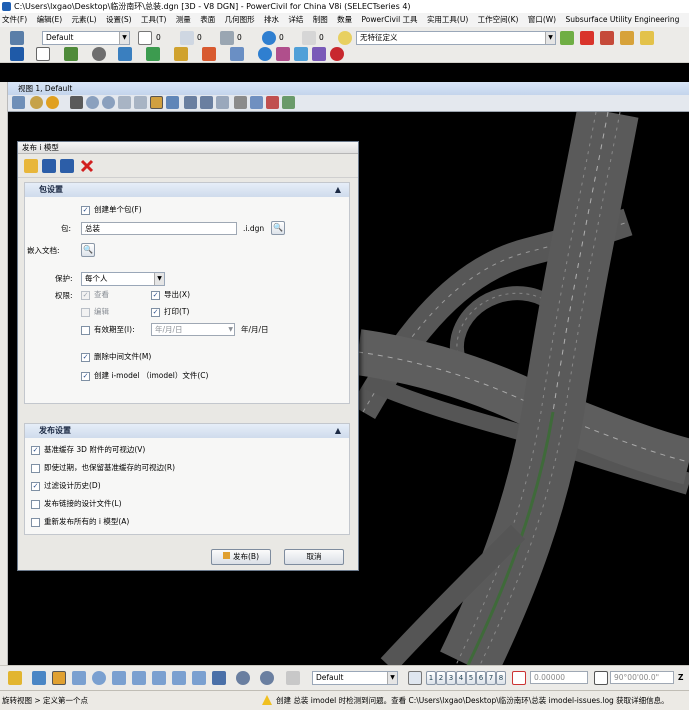 The width and height of the screenshot is (689, 710). Describe the element at coordinates (288, 102) in the screenshot. I see `camera-icon` at that location.